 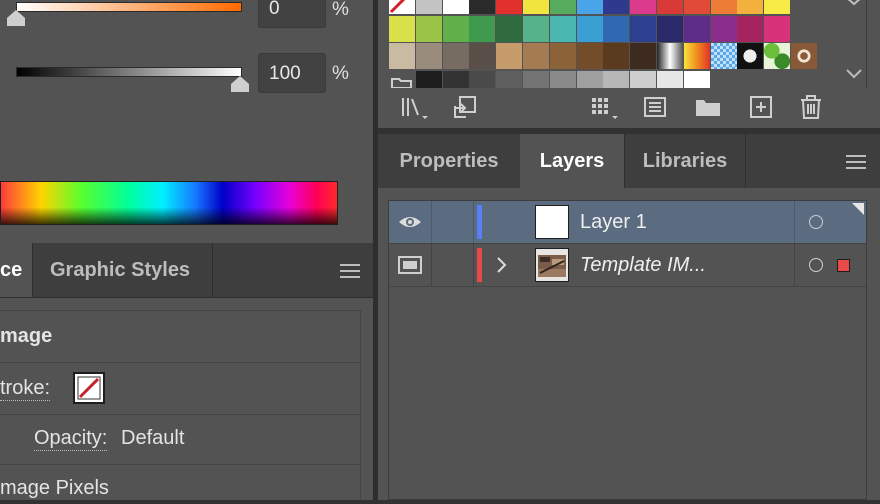 What do you see at coordinates (89, 388) in the screenshot?
I see `stroke-none-swatch-icon` at bounding box center [89, 388].